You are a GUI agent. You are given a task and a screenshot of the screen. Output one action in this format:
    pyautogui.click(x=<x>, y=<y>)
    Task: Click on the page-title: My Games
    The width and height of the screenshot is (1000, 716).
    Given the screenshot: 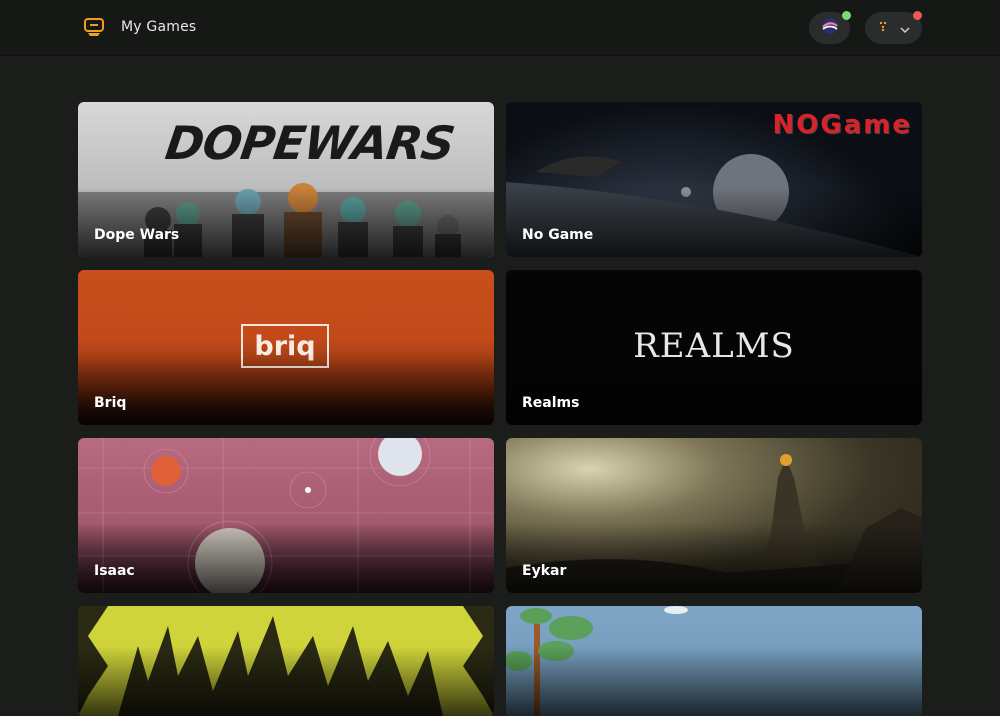 What is the action you would take?
    pyautogui.click(x=159, y=27)
    